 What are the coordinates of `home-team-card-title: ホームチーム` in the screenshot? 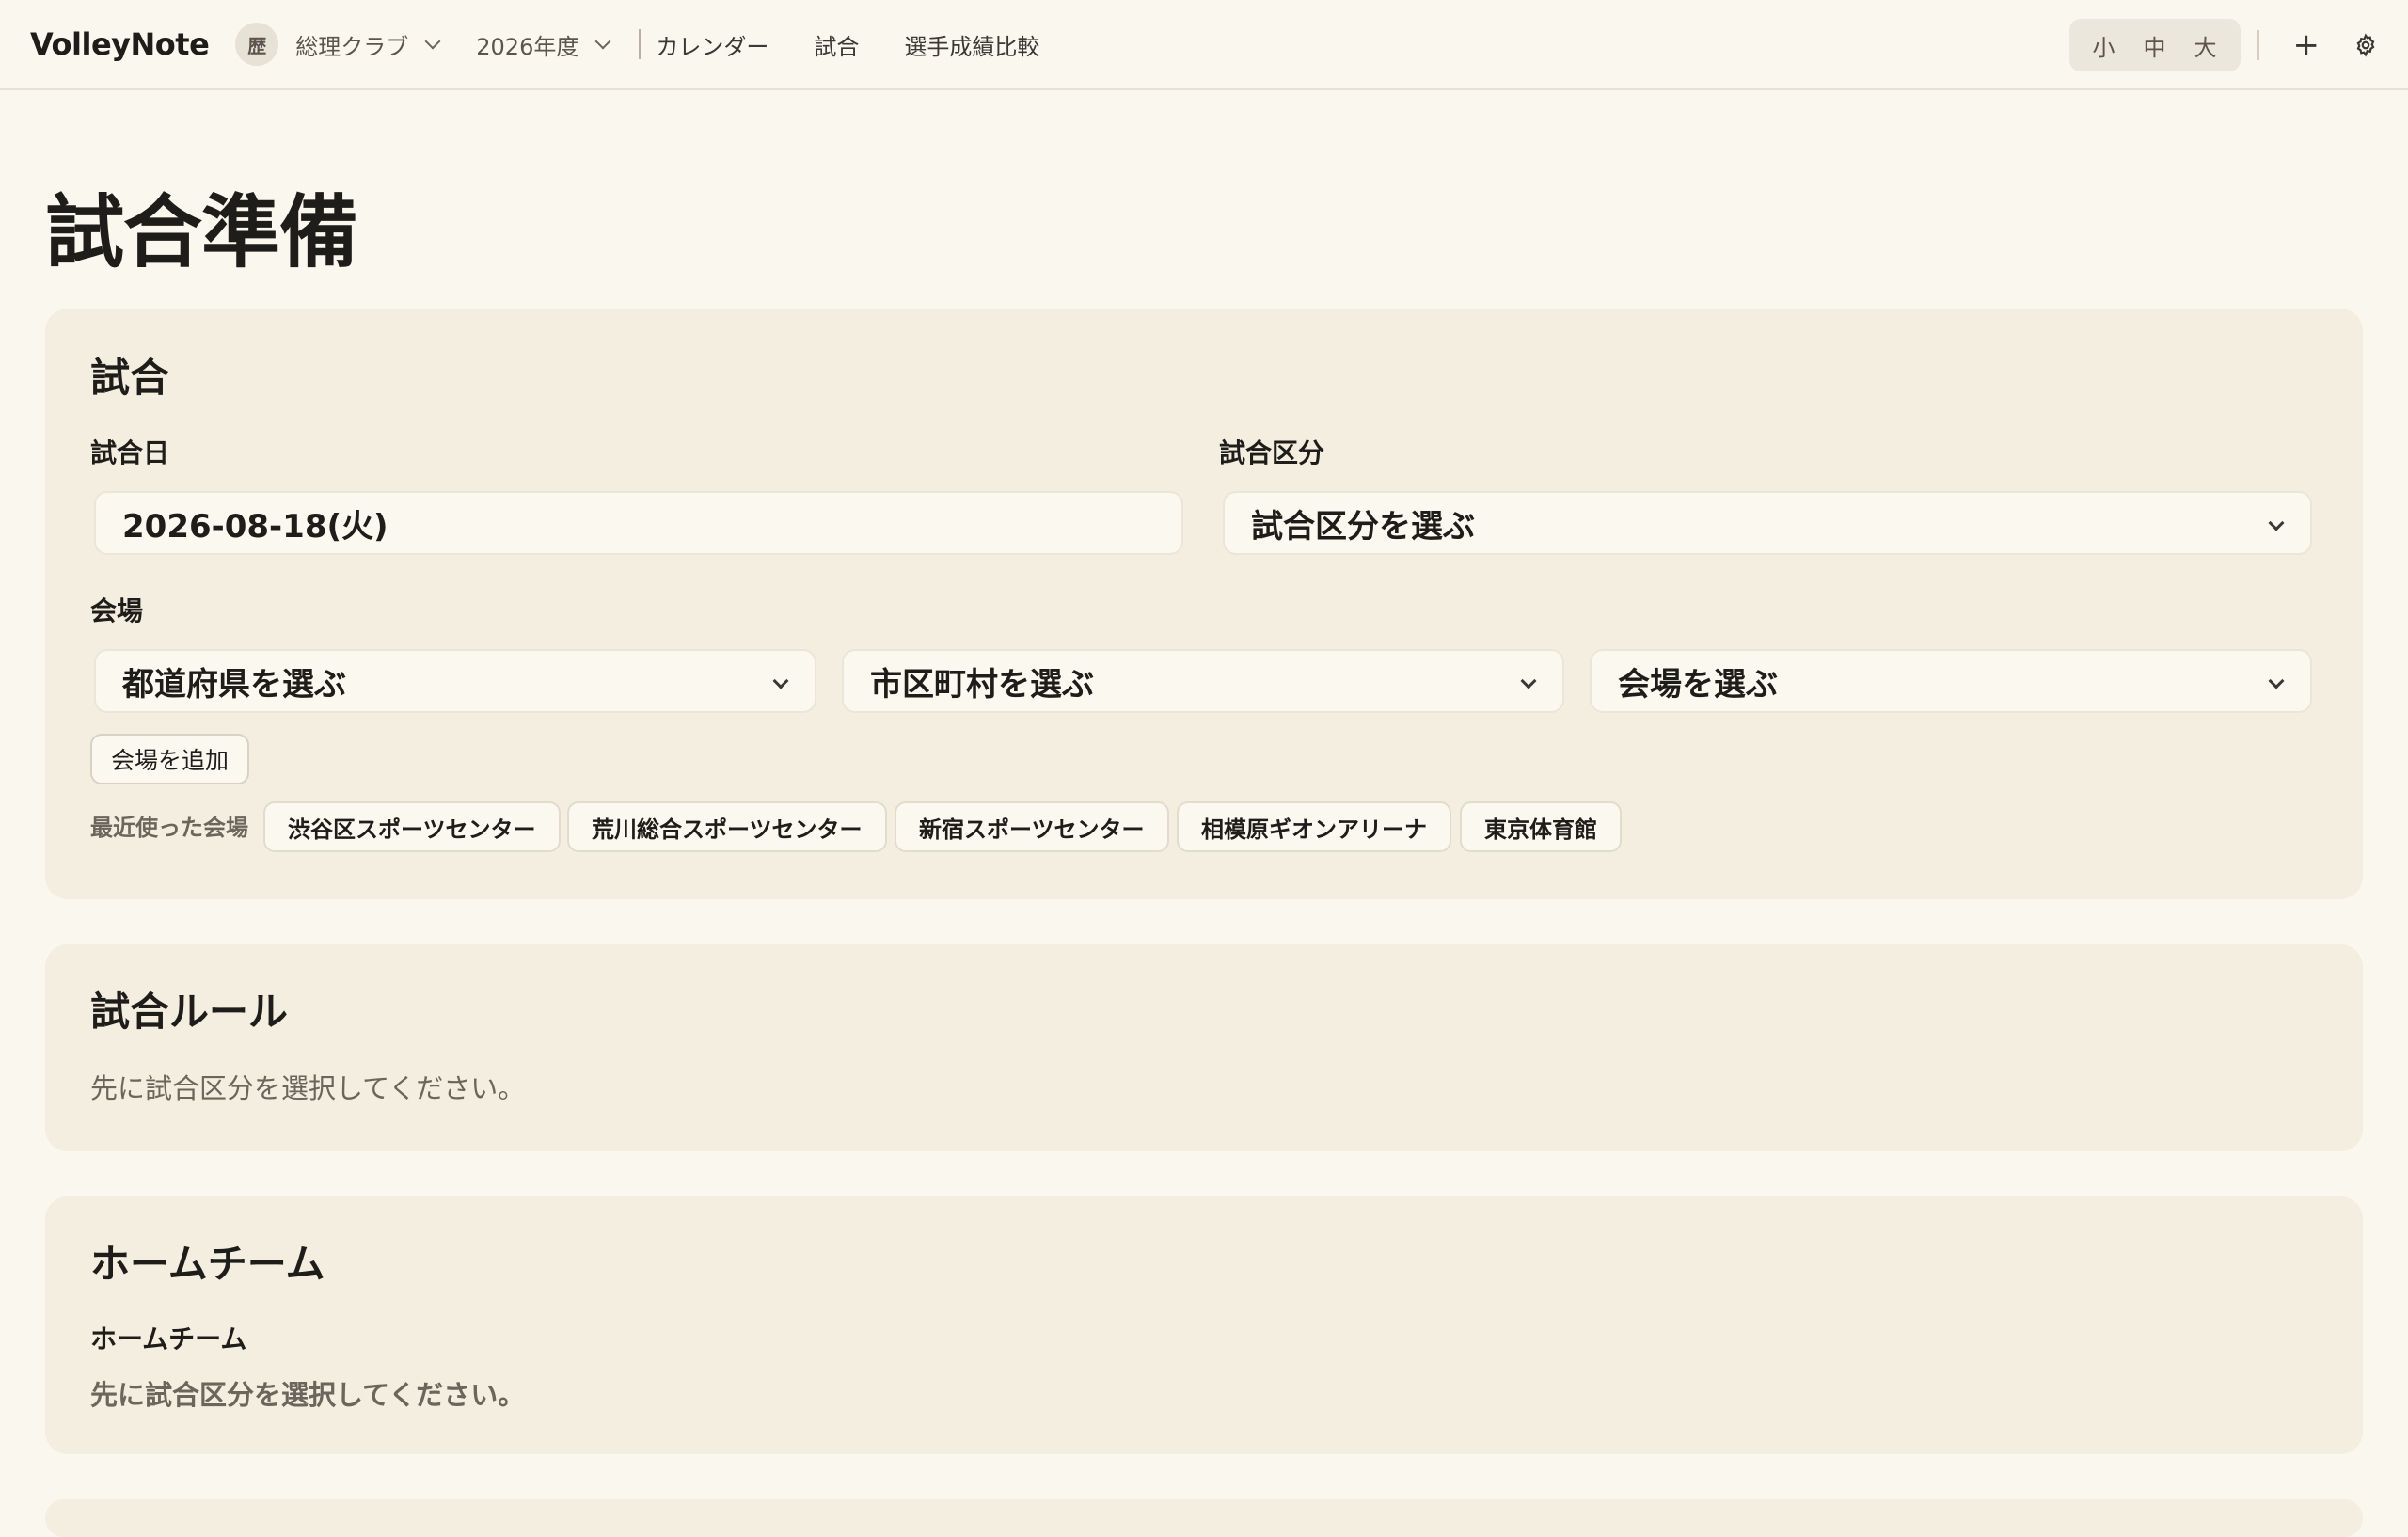 It's located at (208, 1264).